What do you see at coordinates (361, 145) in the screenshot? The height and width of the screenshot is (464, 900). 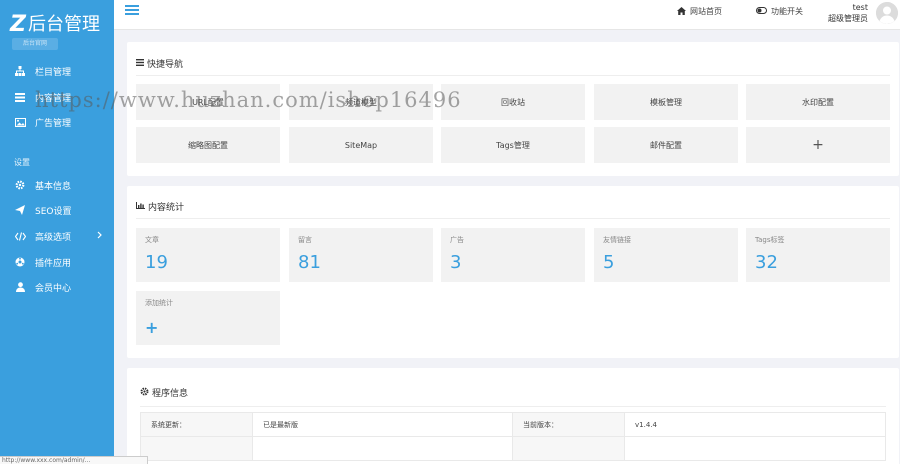 I see `sitemap-button: SiteMap` at bounding box center [361, 145].